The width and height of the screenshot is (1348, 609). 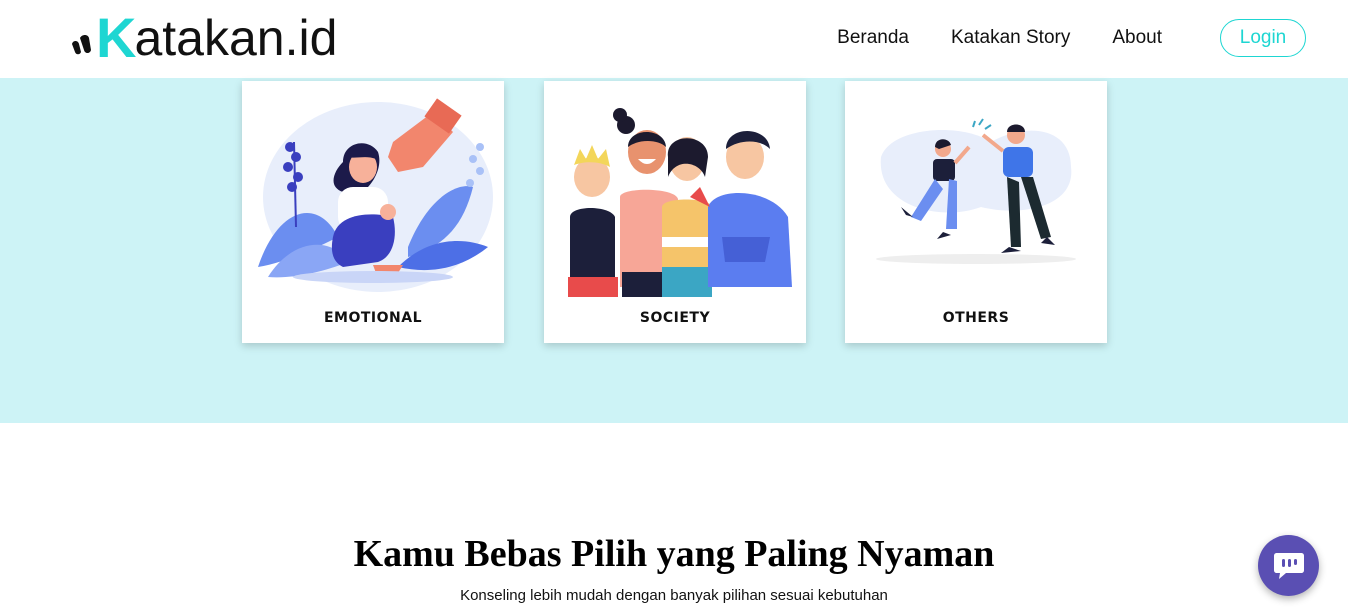 I want to click on chat-bubble-icon, so click(x=1288, y=565).